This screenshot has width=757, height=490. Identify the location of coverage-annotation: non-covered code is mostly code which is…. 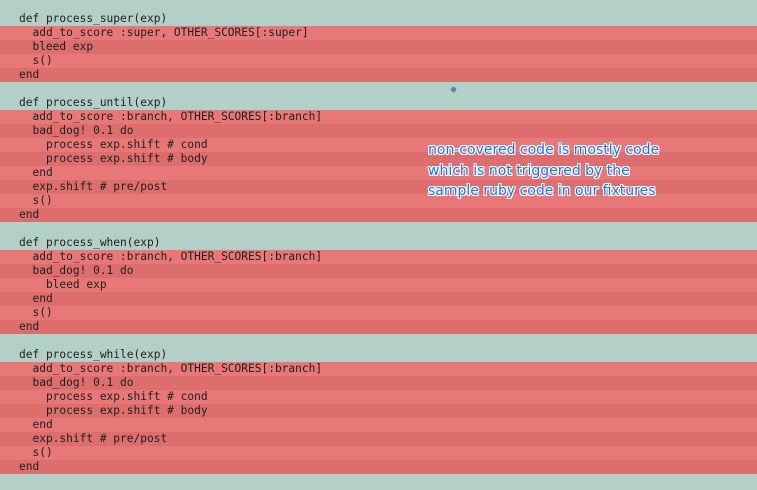
(588, 171).